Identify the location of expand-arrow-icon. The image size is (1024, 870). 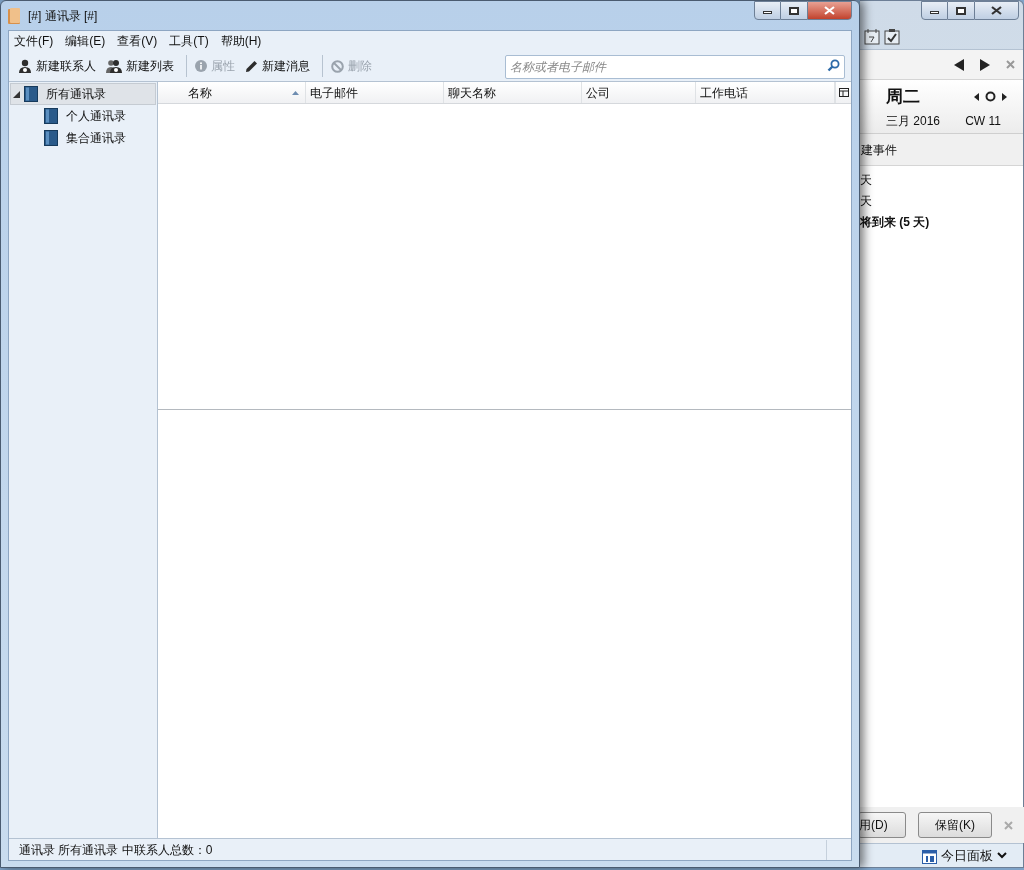
(16, 94).